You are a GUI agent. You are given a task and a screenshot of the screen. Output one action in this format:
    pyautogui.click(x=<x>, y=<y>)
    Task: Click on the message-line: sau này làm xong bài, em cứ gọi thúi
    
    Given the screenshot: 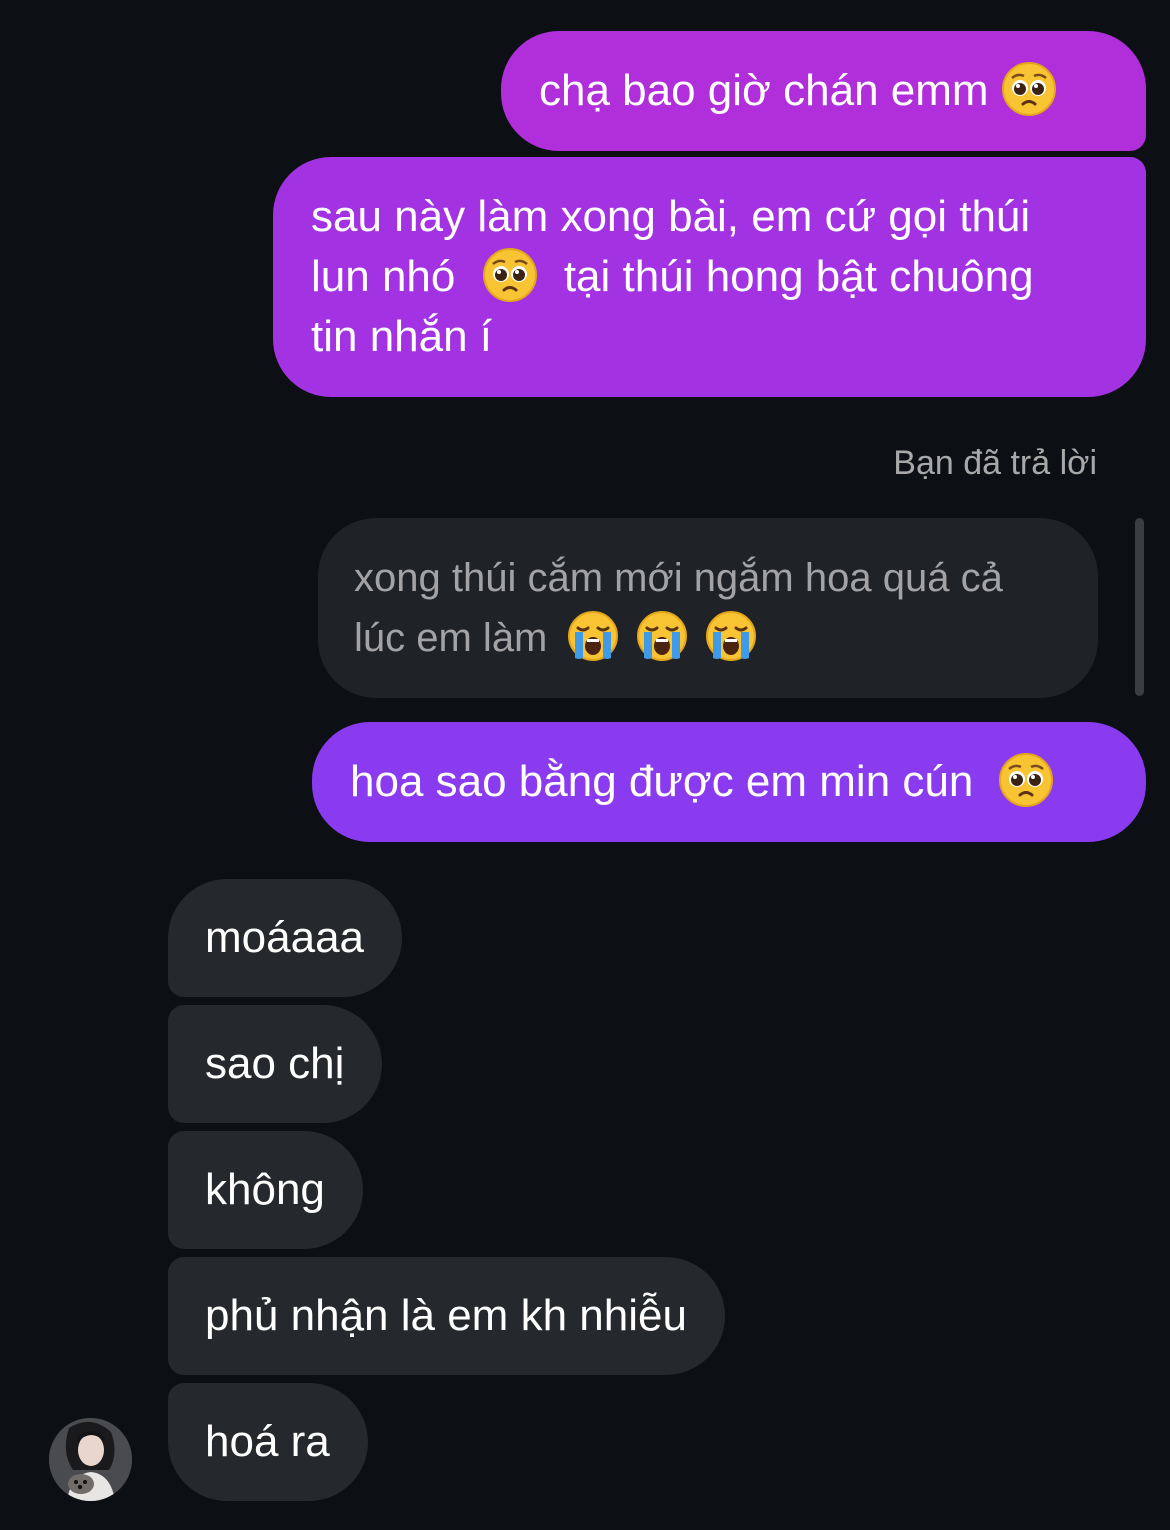 What is the action you would take?
    pyautogui.click(x=671, y=216)
    